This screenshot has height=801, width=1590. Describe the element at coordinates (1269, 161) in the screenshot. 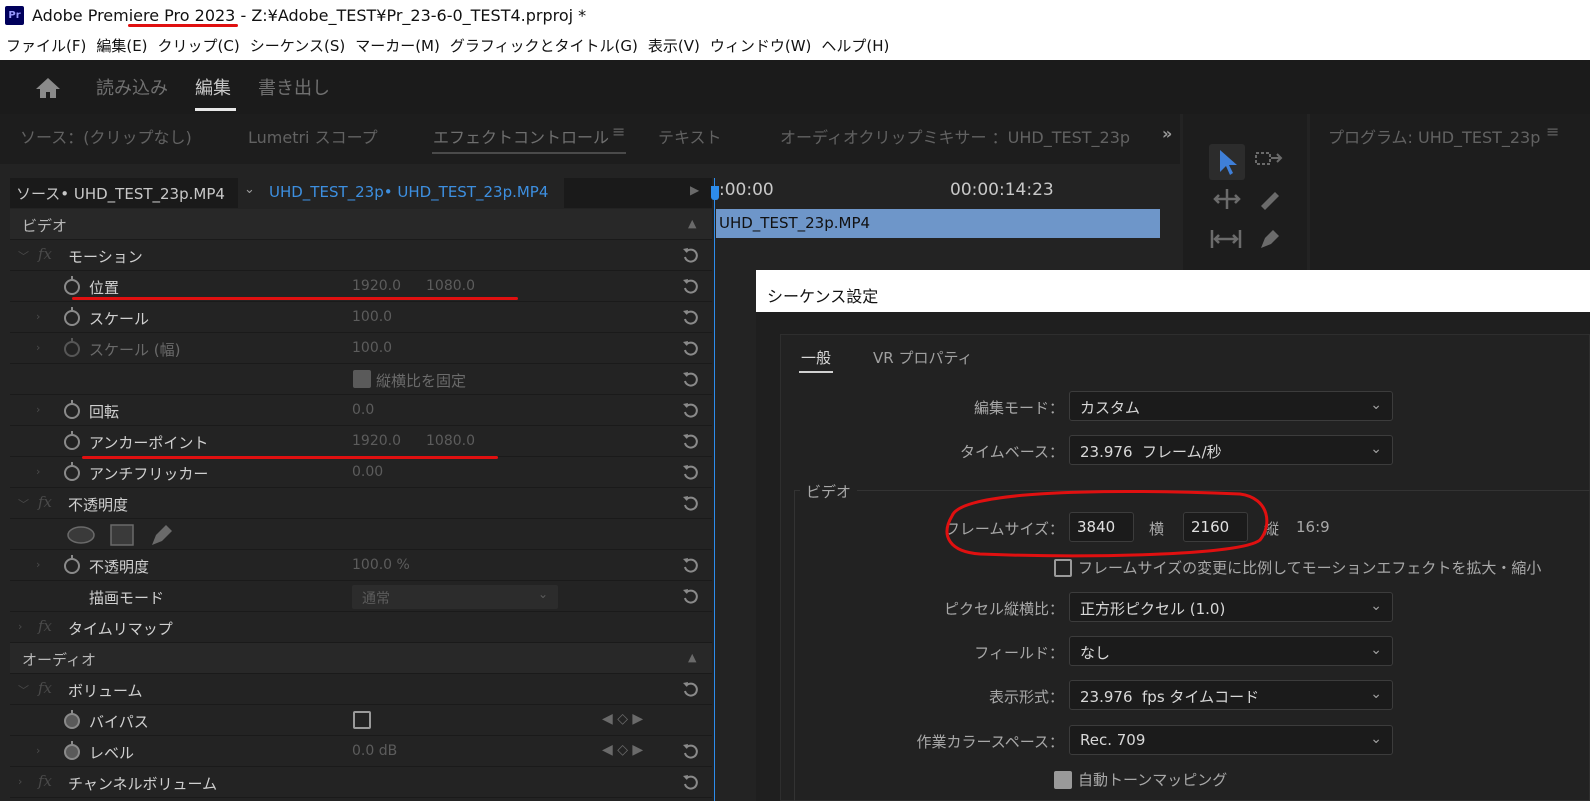

I see `track-select-tool-icon` at that location.